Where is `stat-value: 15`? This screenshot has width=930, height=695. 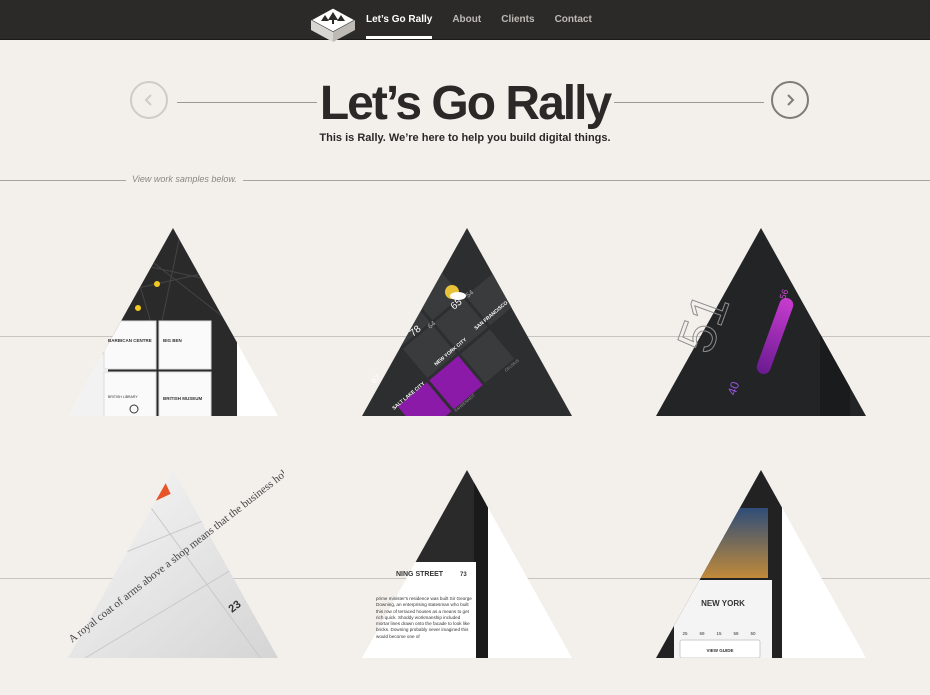 stat-value: 15 is located at coordinates (719, 633).